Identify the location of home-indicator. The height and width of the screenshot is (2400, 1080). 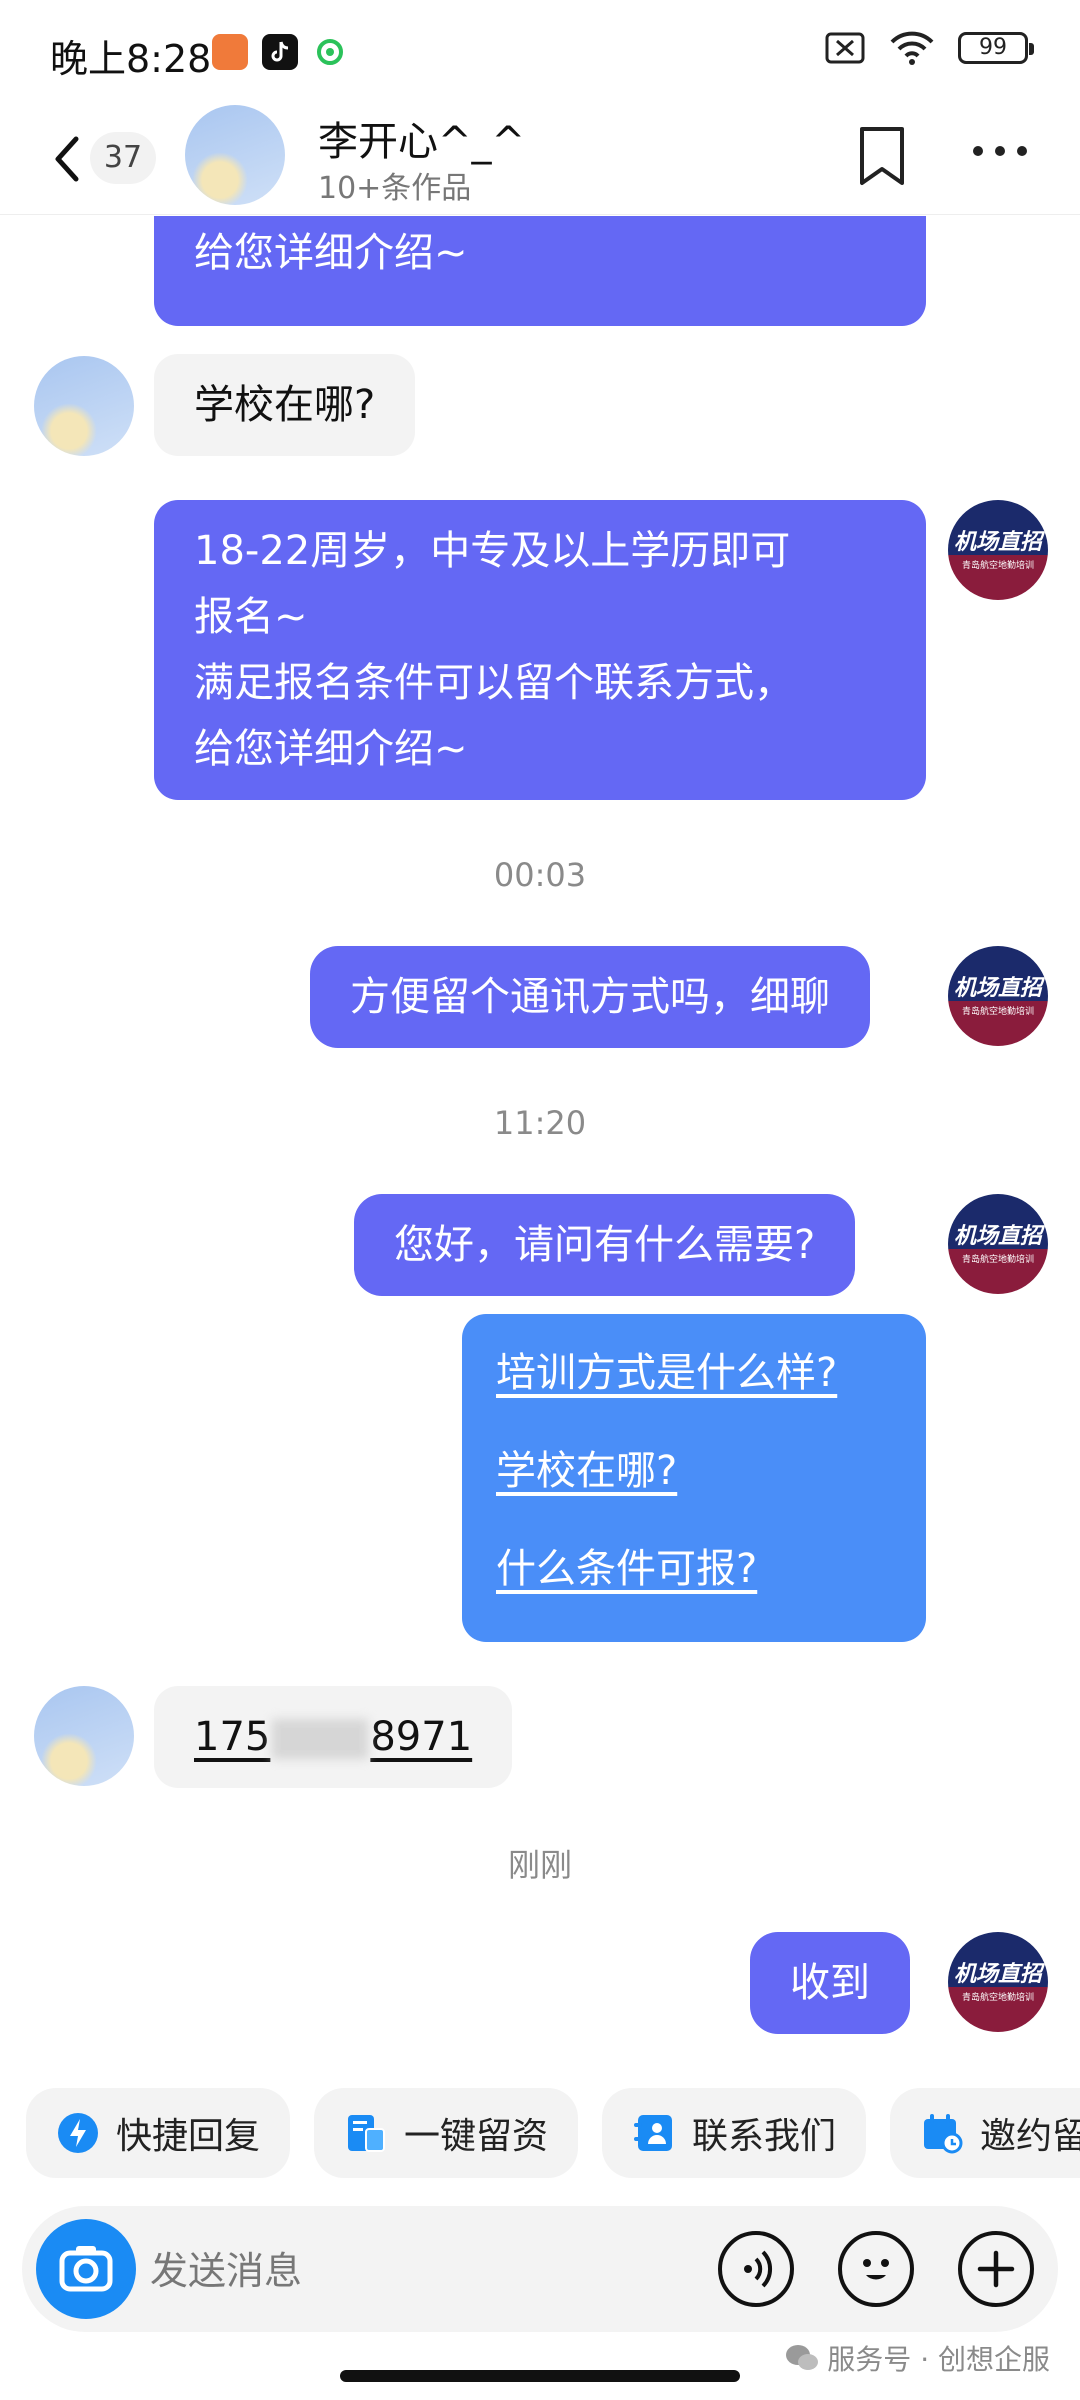
(540, 2376).